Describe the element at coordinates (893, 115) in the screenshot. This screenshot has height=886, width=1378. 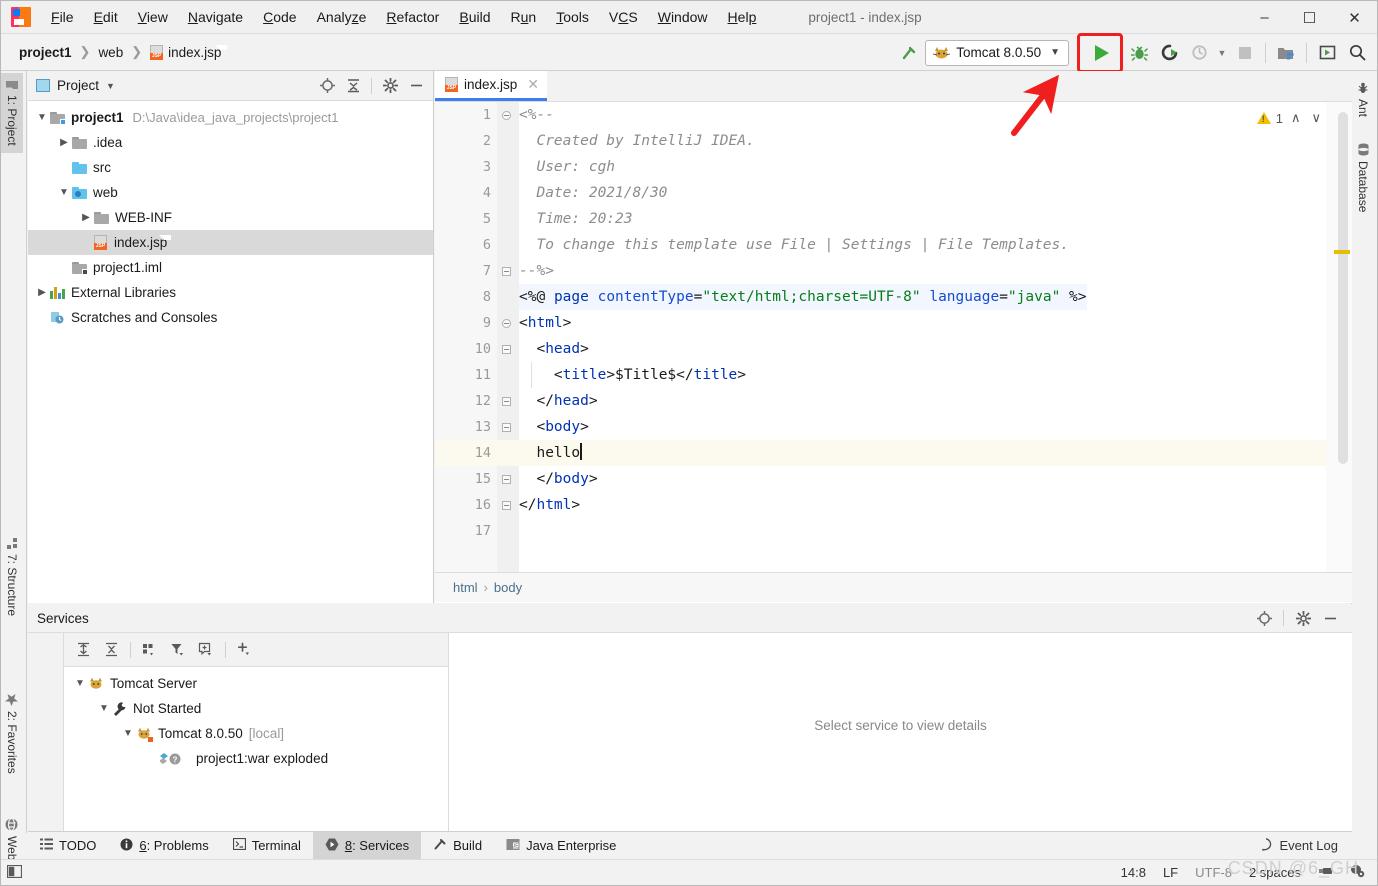
I see `code-line: 1 <%--` at that location.